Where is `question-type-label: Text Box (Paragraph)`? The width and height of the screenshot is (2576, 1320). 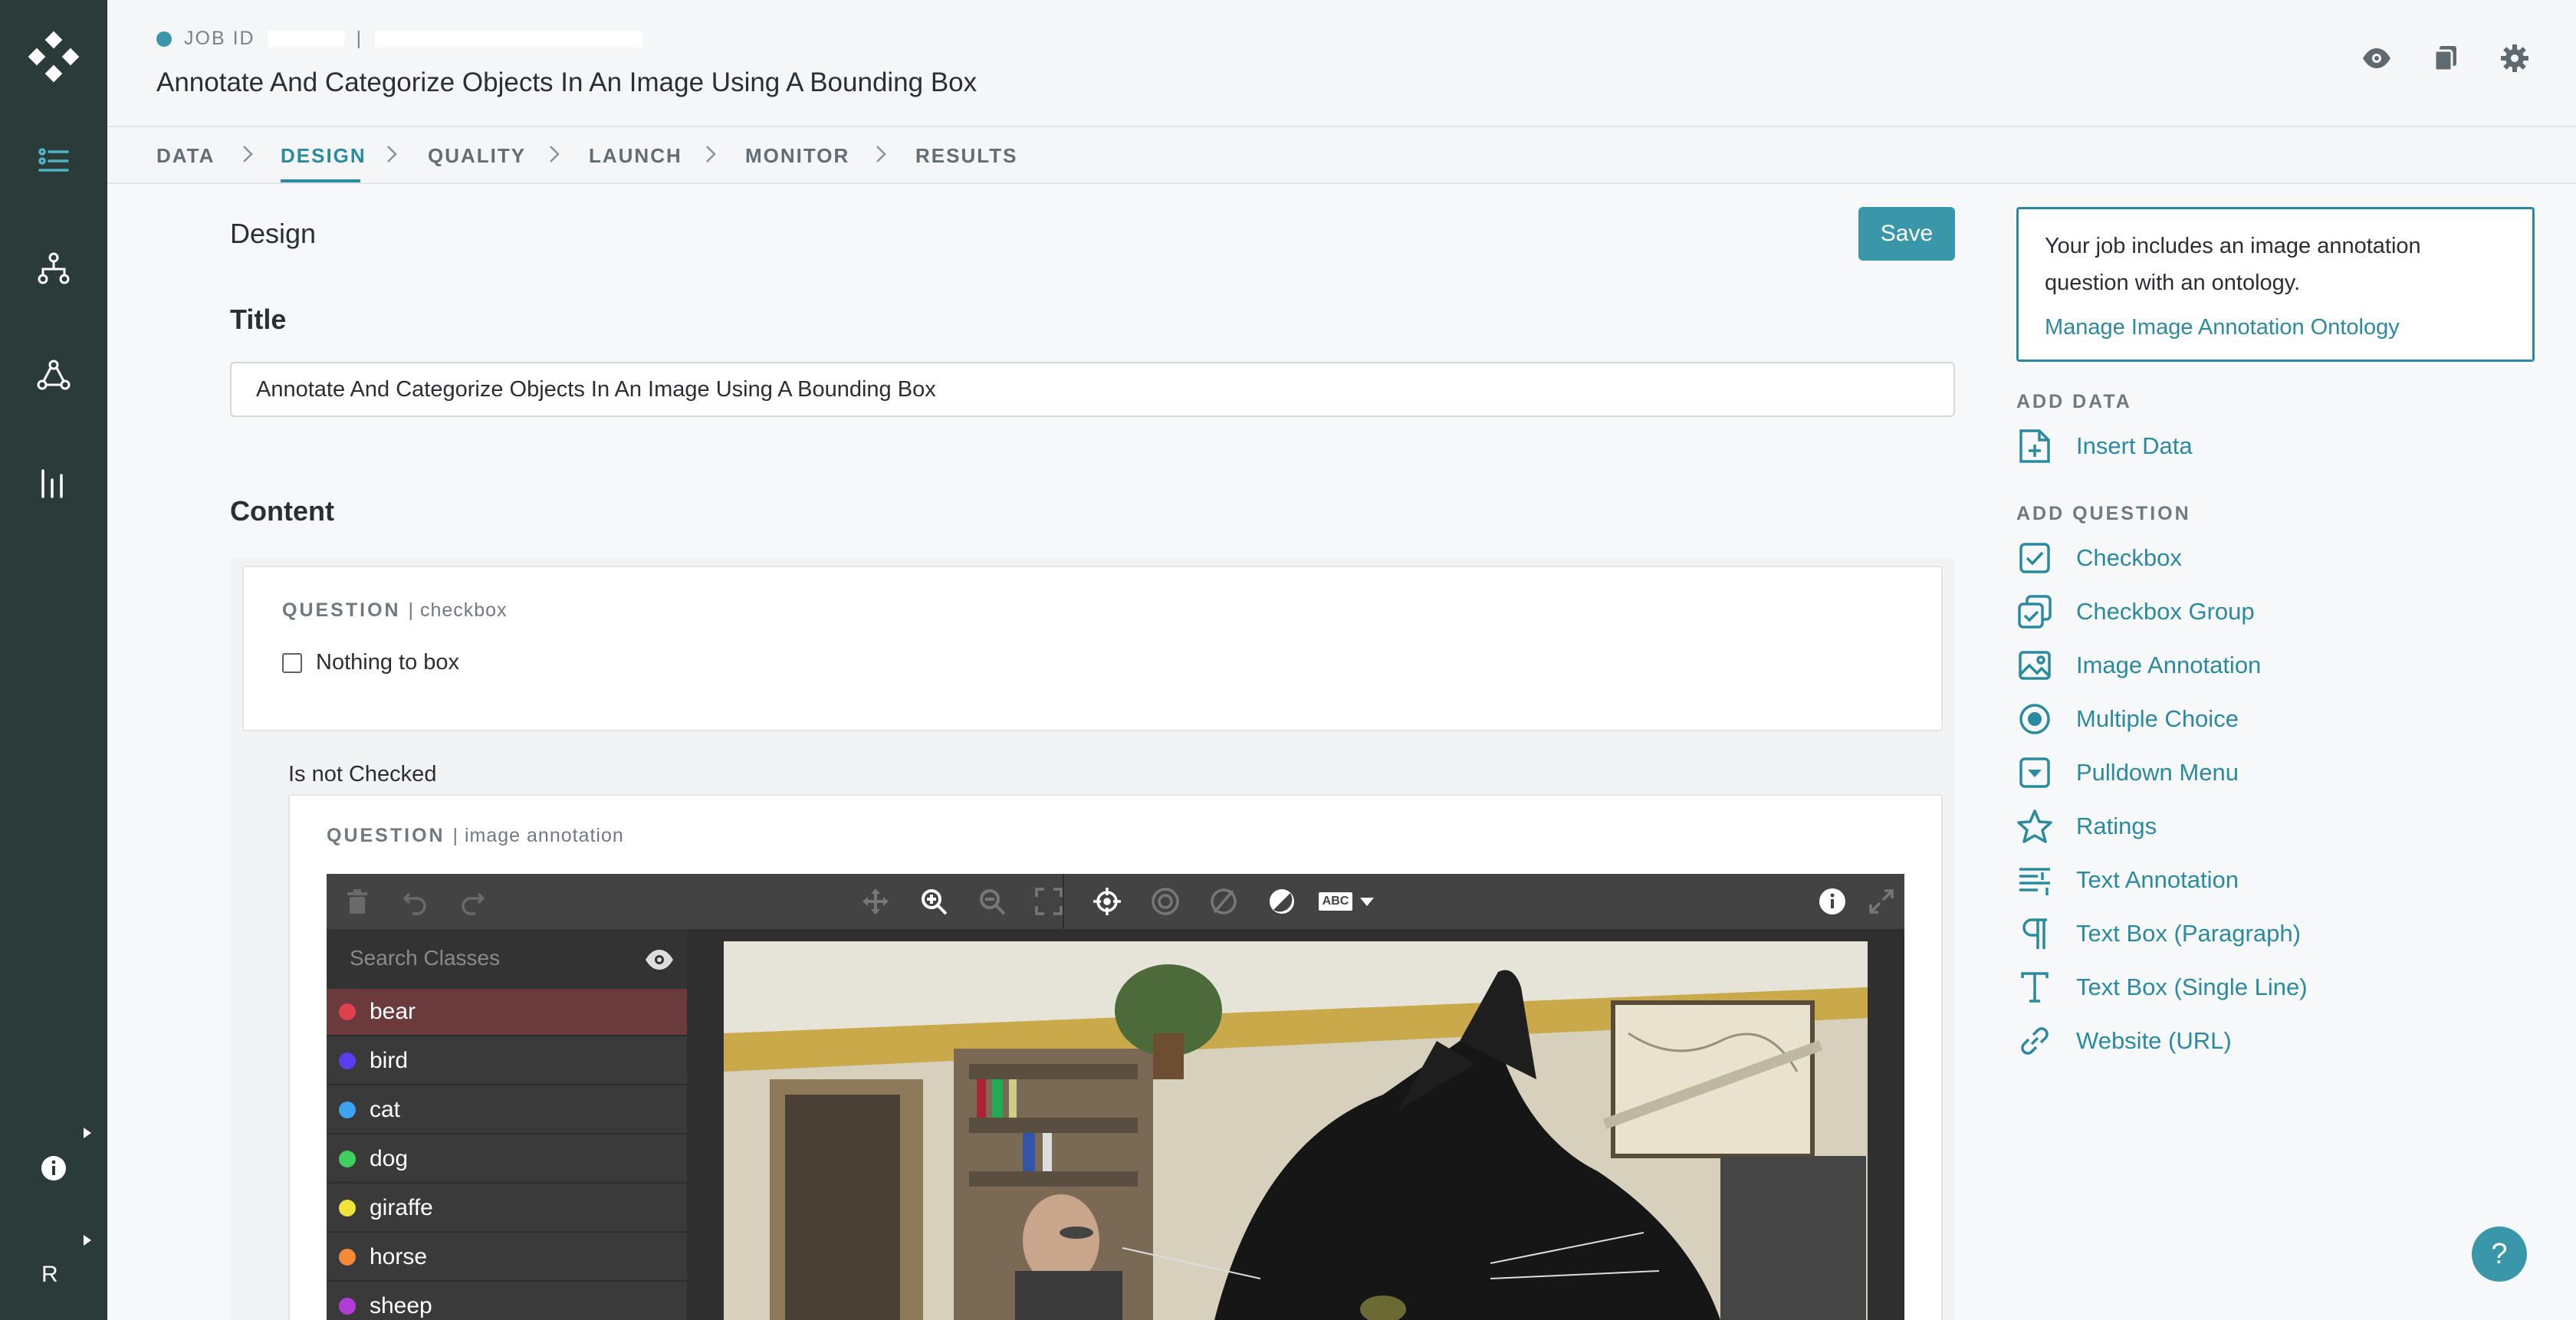
question-type-label: Text Box (Paragraph) is located at coordinates (2189, 933).